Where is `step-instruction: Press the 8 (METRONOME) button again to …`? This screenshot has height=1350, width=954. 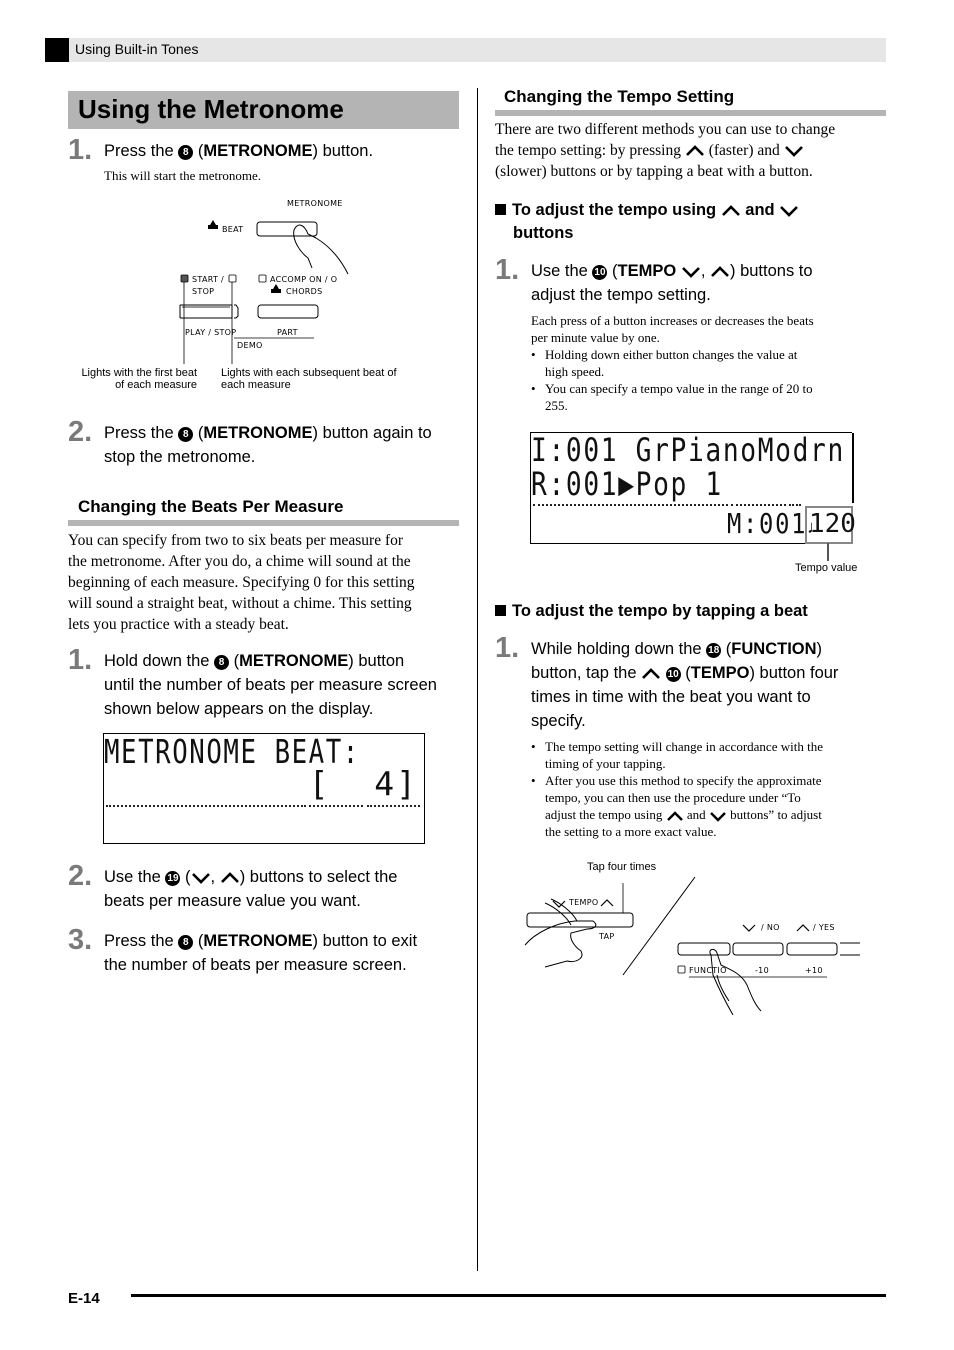 step-instruction: Press the 8 (METRONOME) button again to … is located at coordinates (268, 445).